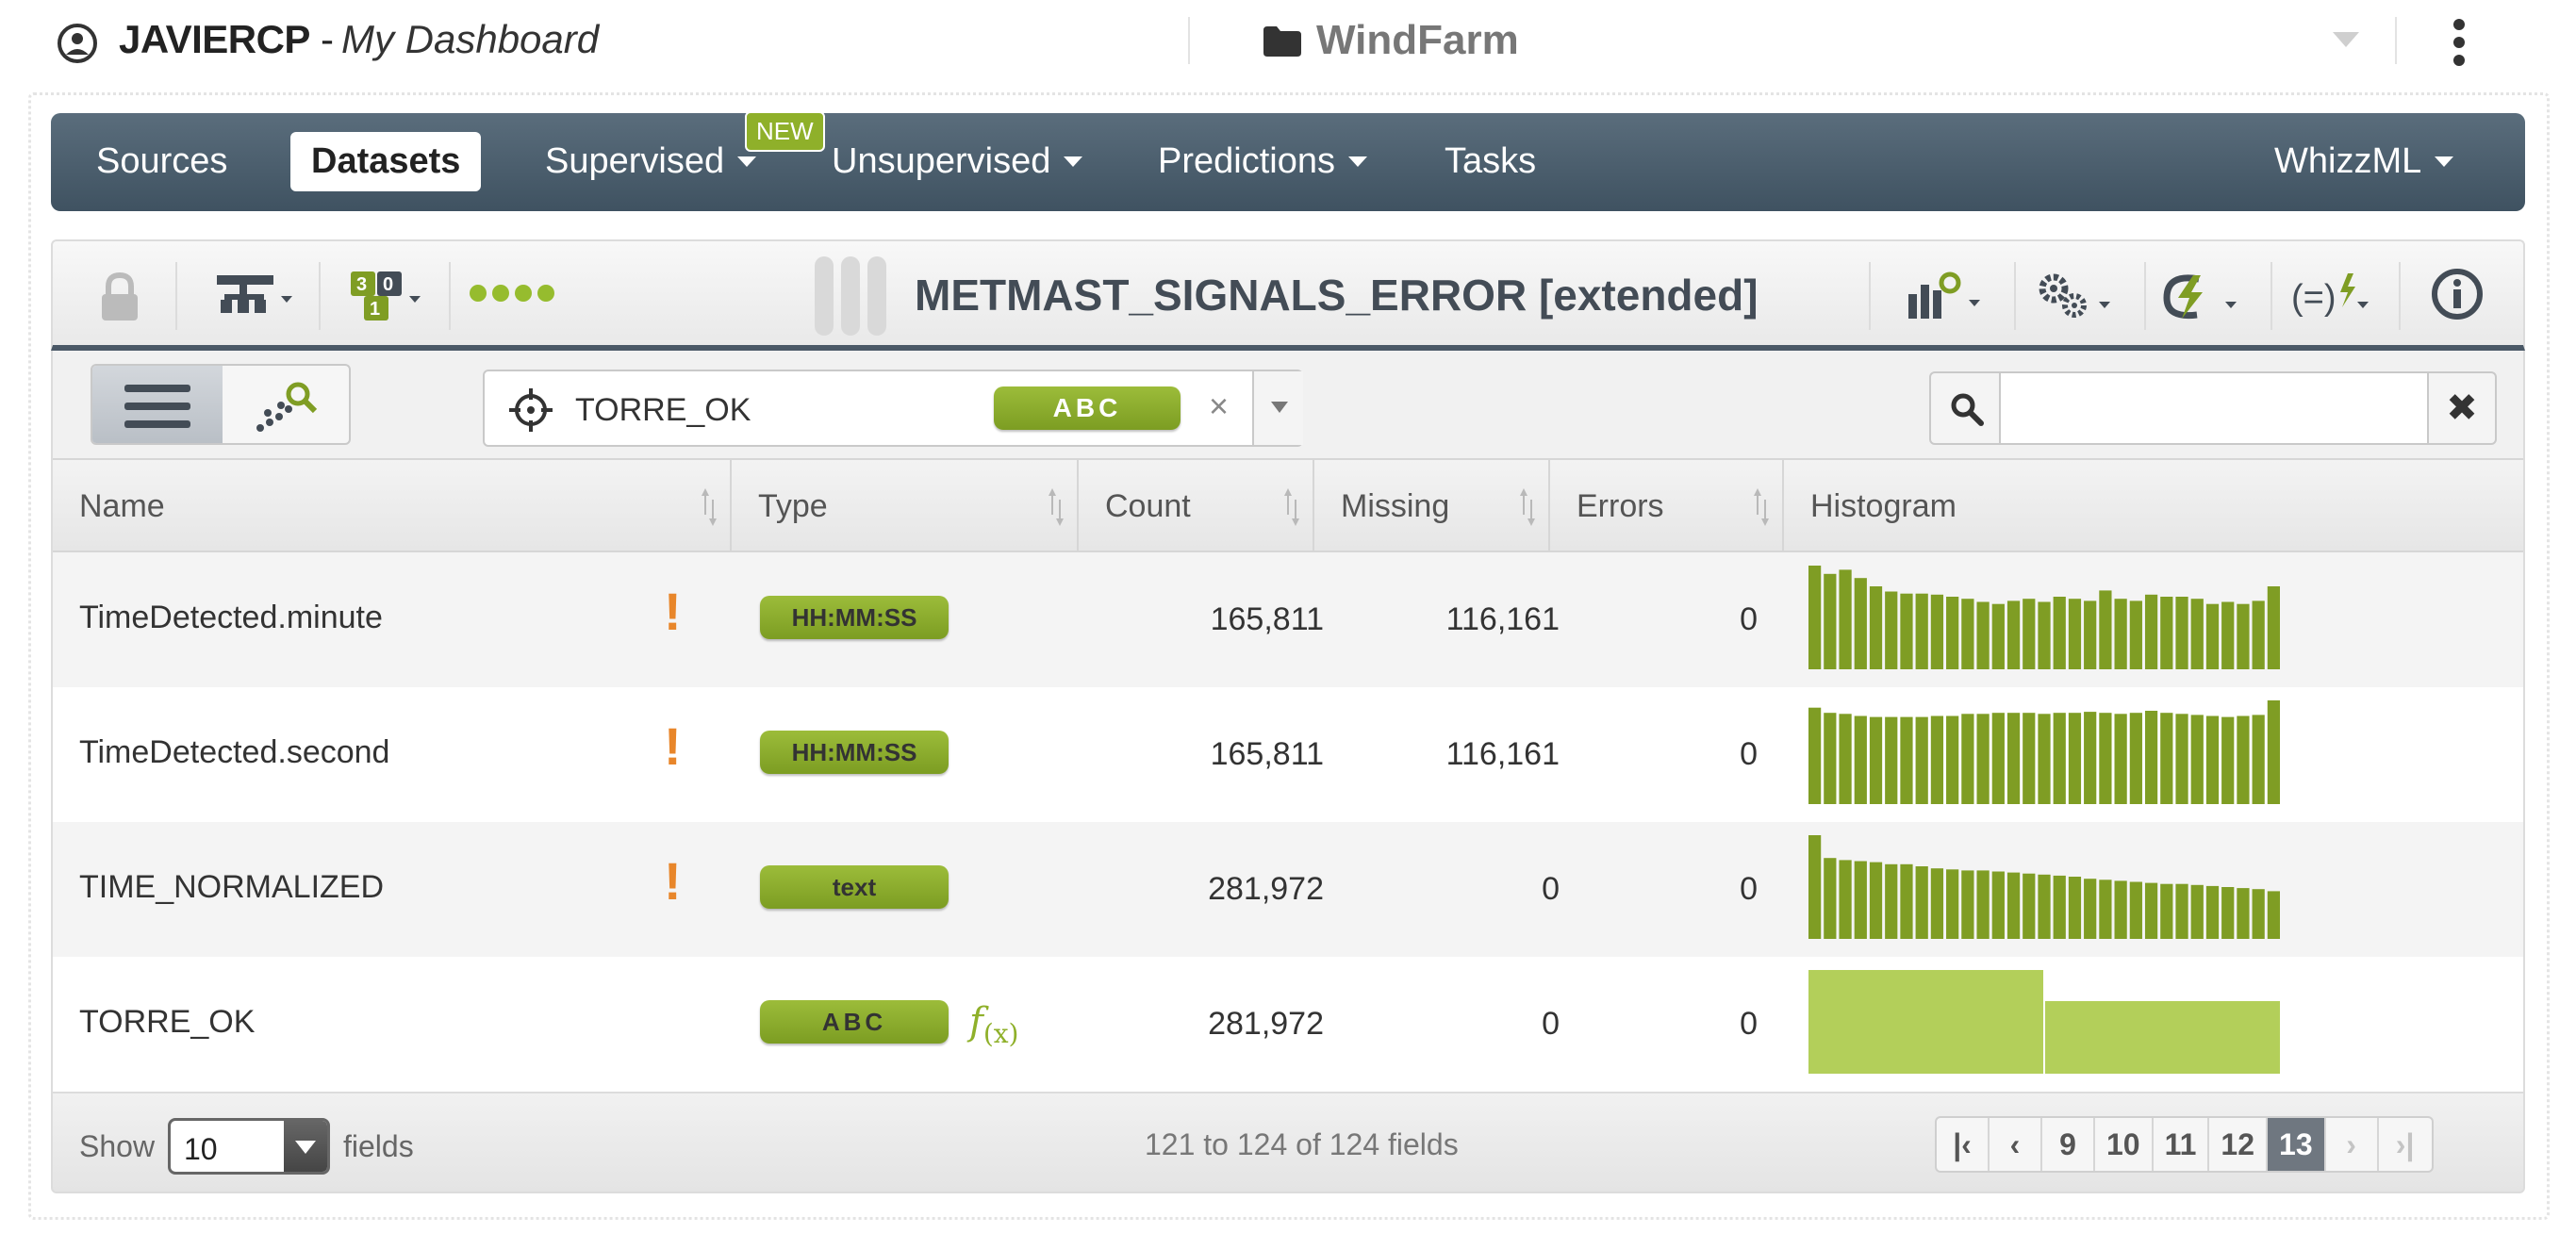  What do you see at coordinates (957, 161) in the screenshot?
I see `nav-unsupervised: Unsupervised` at bounding box center [957, 161].